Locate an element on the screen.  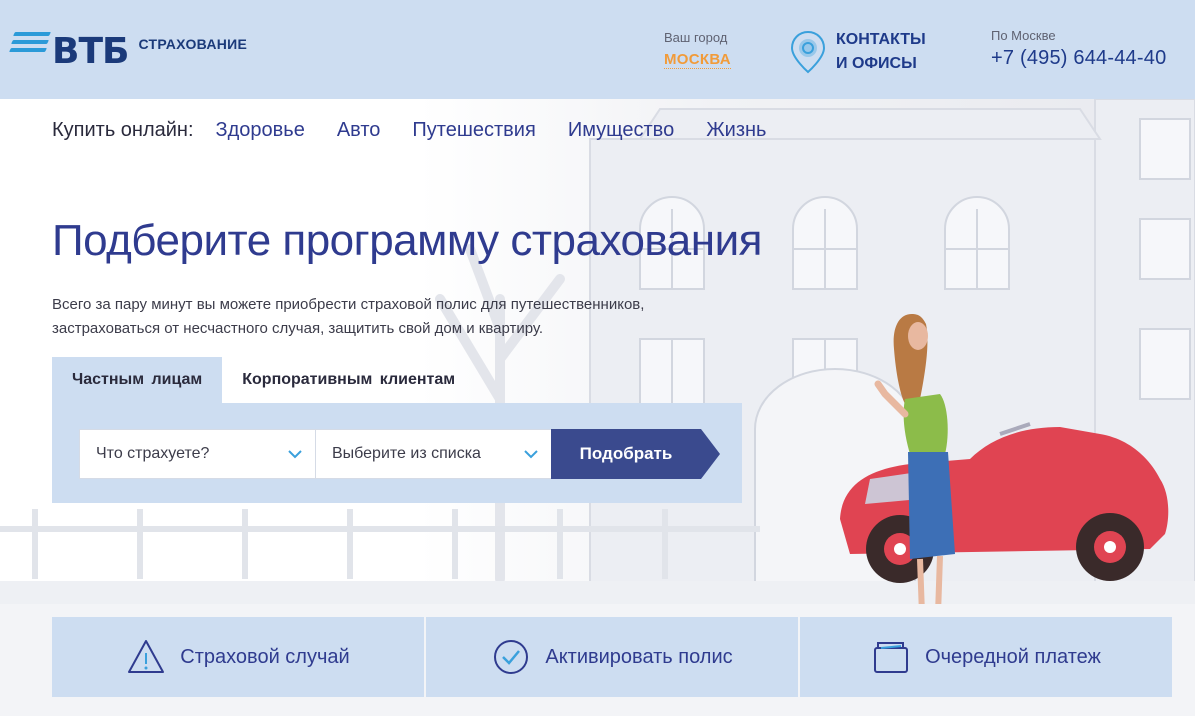
logo-stripes-icon is located at coordinates (30, 43).